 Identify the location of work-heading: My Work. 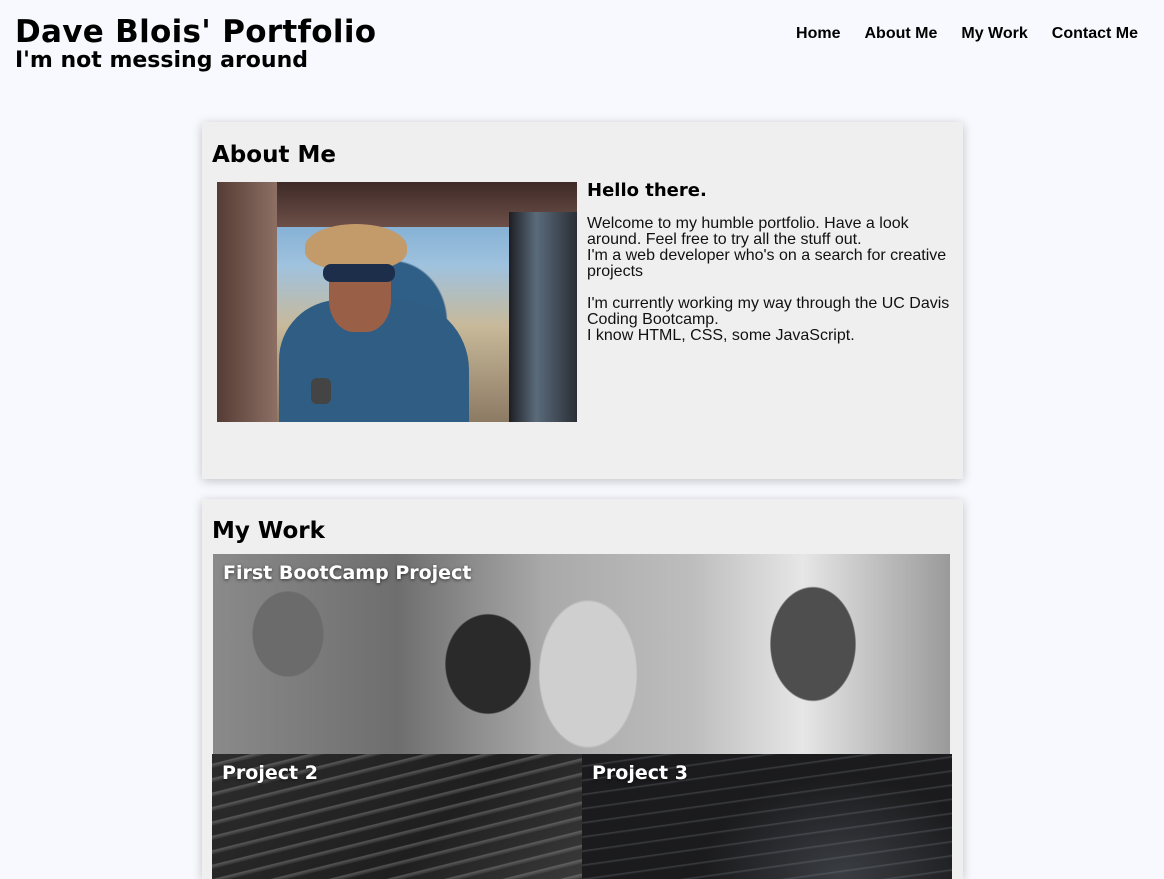
(268, 531).